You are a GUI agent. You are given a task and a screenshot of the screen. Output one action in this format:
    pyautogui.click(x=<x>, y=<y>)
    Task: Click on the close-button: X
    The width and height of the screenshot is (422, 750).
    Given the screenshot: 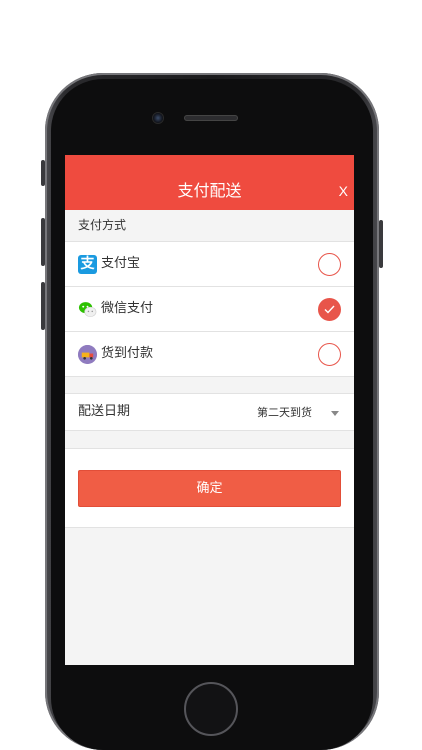 What is the action you would take?
    pyautogui.click(x=343, y=191)
    